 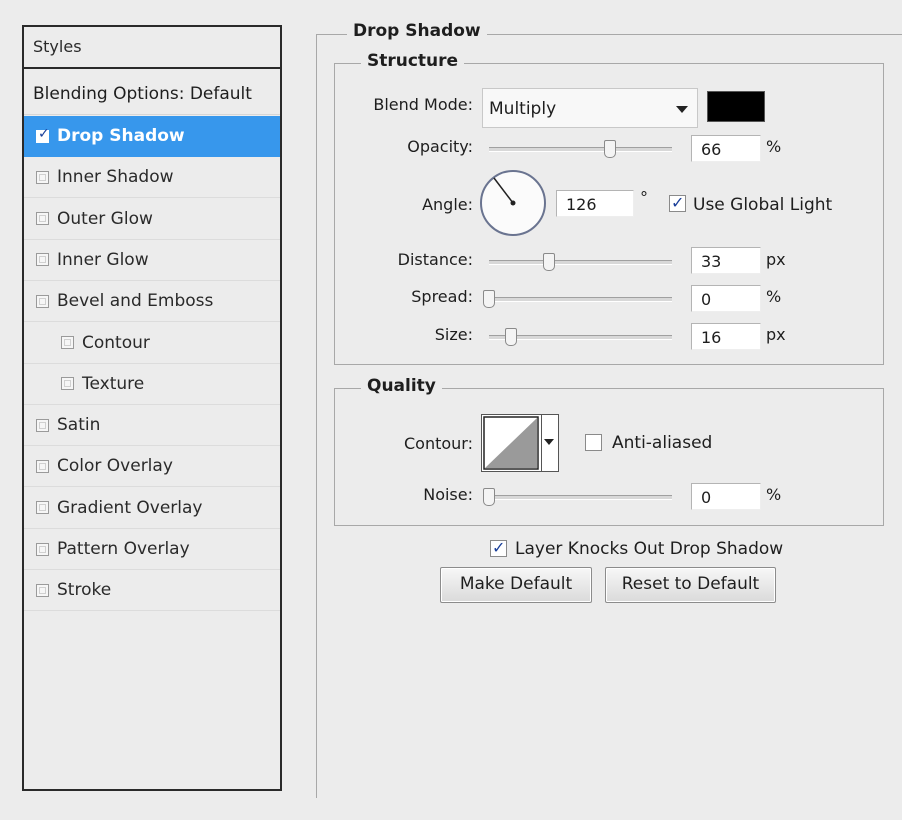 What do you see at coordinates (453, 334) in the screenshot?
I see `size-label: Size:` at bounding box center [453, 334].